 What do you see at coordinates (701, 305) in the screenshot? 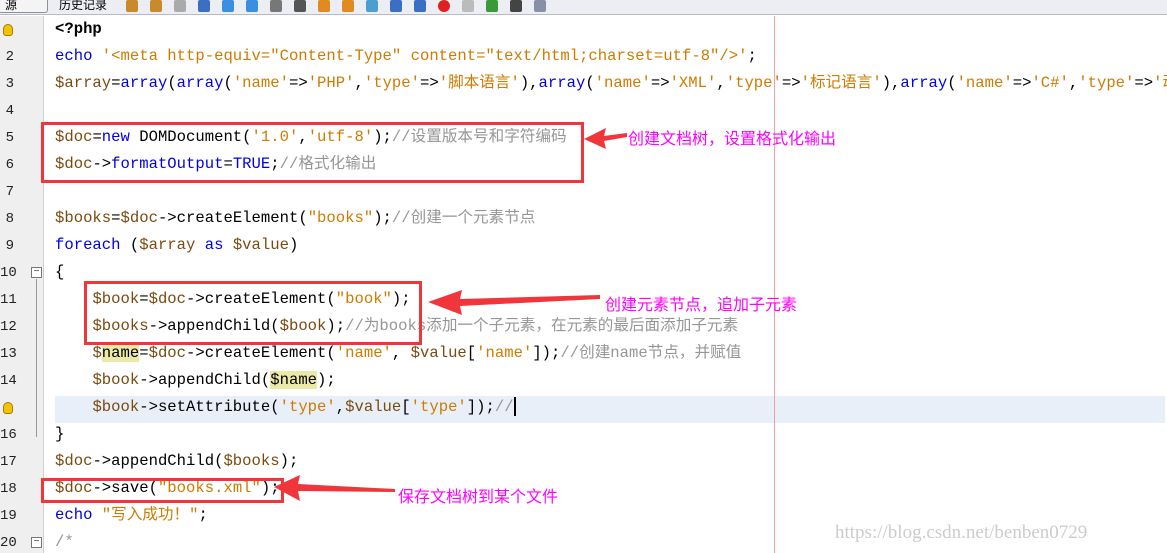
I see `annotation-create-element: 创建元素节点，追加子元素` at bounding box center [701, 305].